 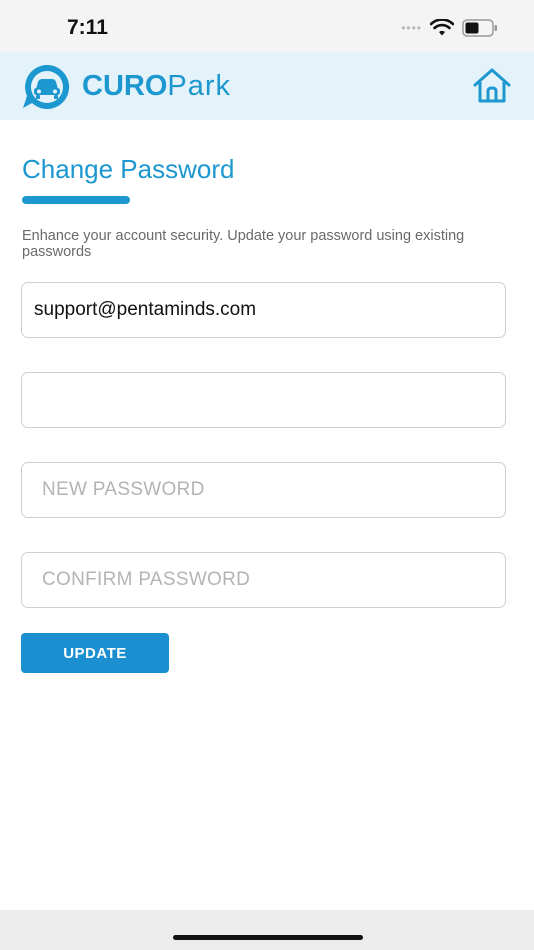 I want to click on old-password-field, so click(x=263, y=400).